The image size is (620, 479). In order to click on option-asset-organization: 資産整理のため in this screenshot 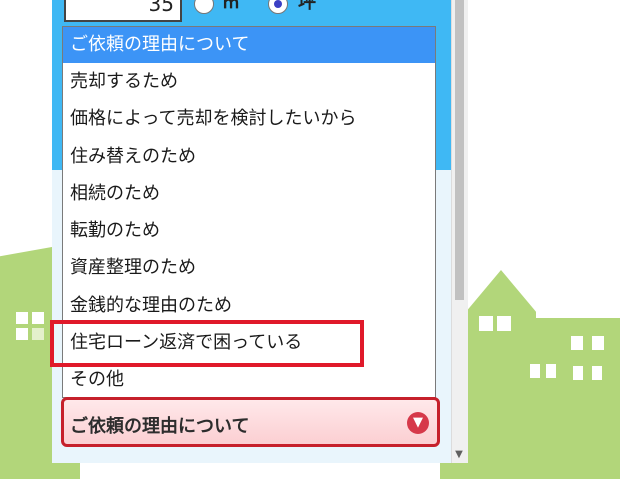, I will do `click(249, 267)`.